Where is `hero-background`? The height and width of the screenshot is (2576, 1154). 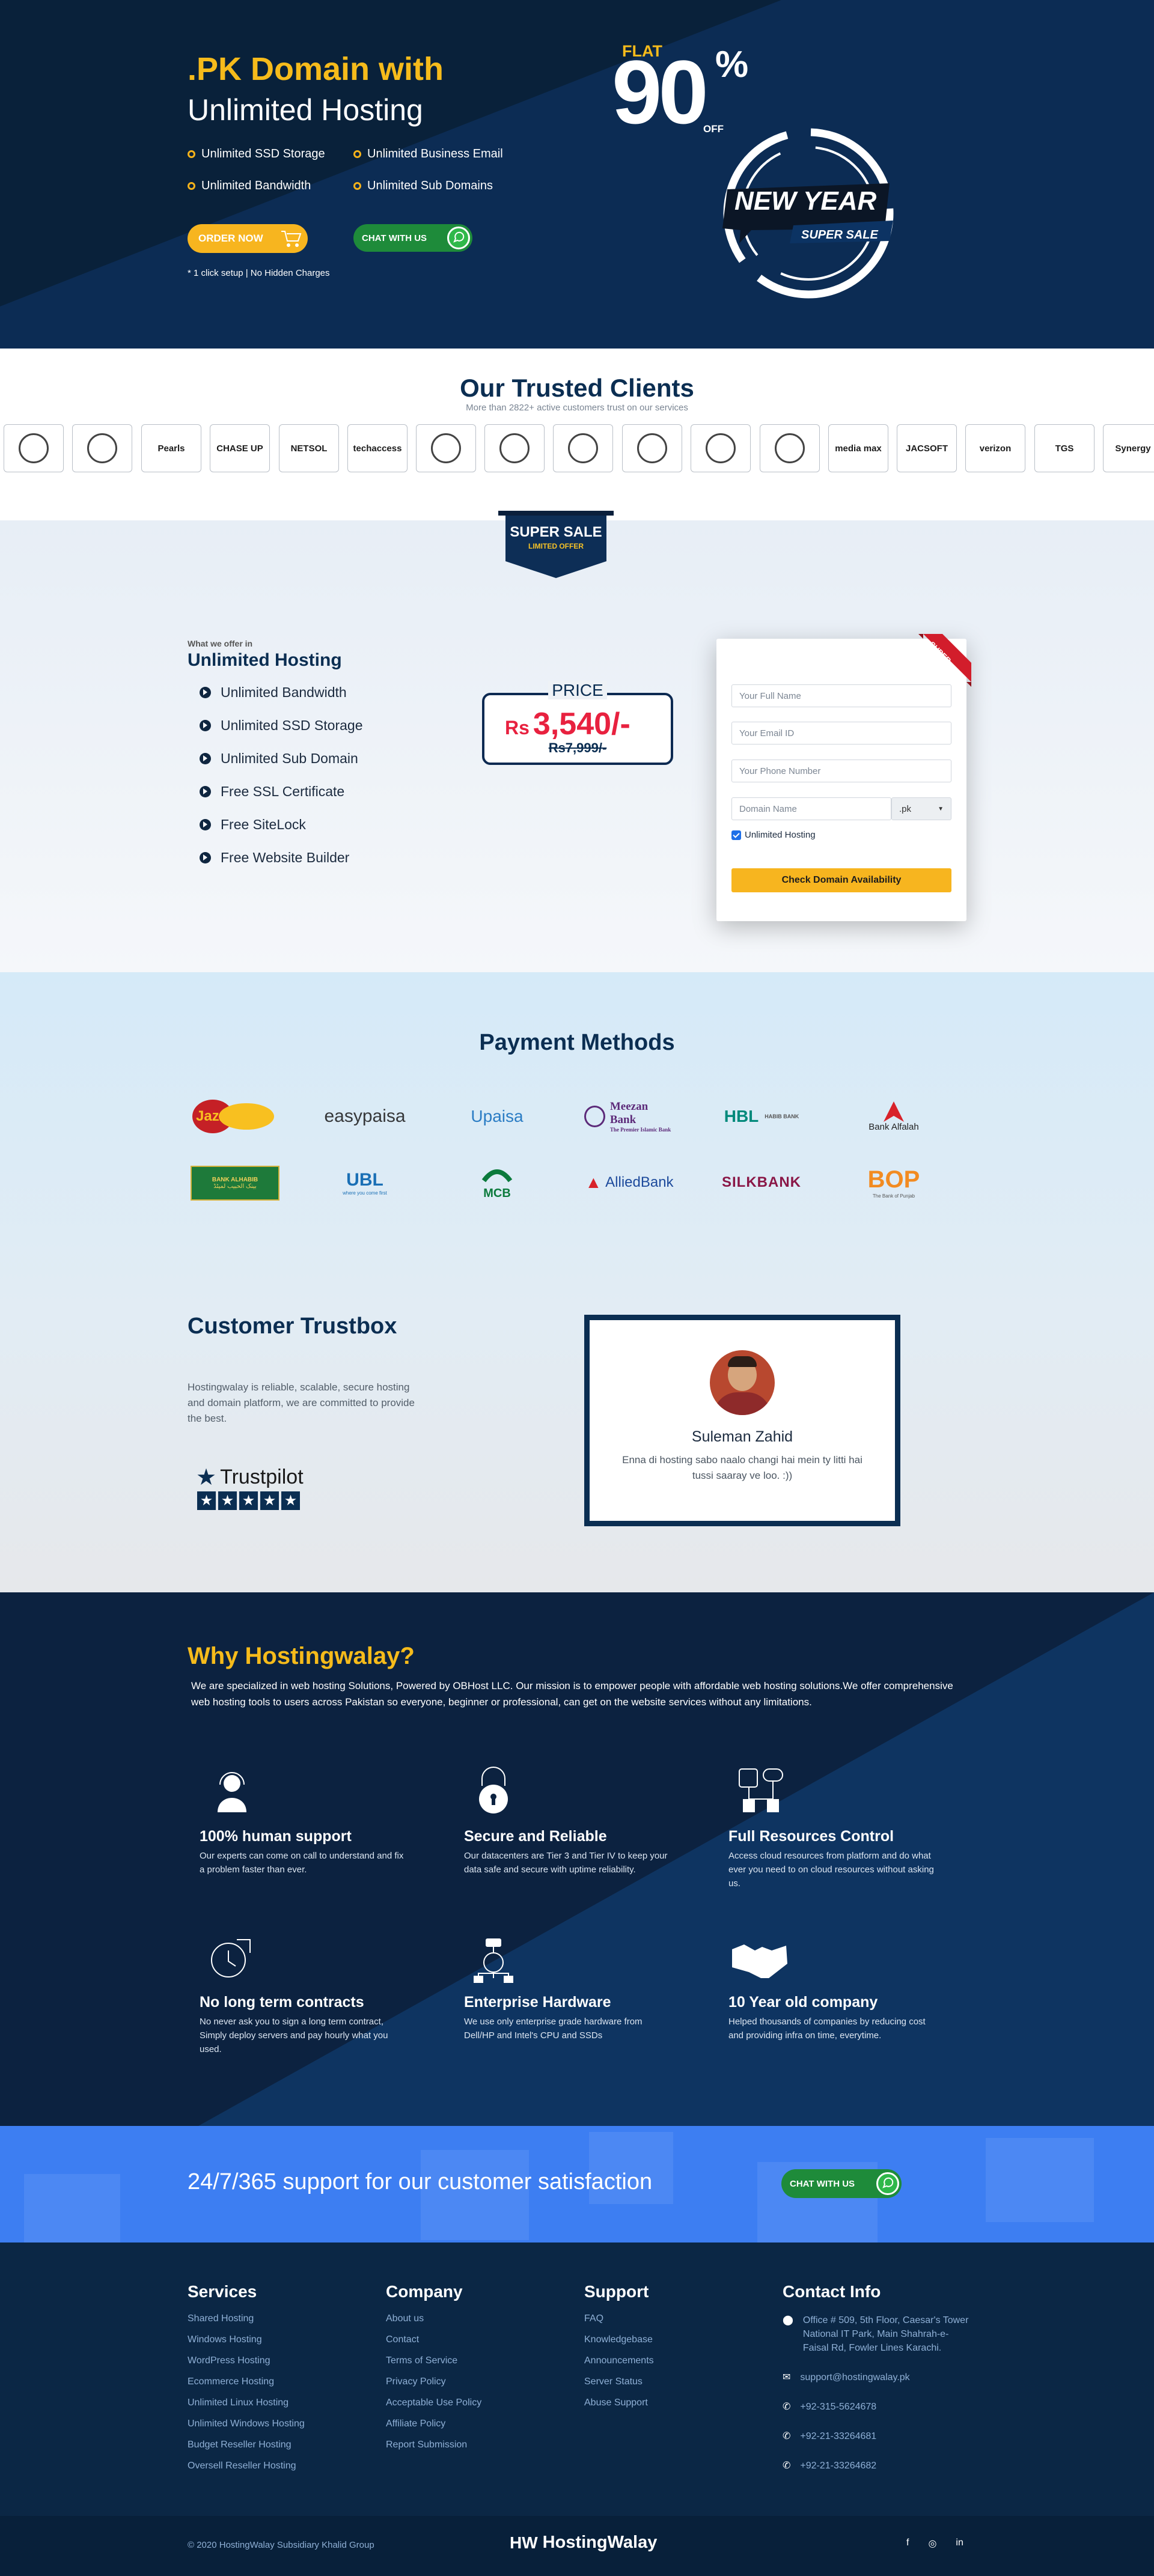 hero-background is located at coordinates (577, 174).